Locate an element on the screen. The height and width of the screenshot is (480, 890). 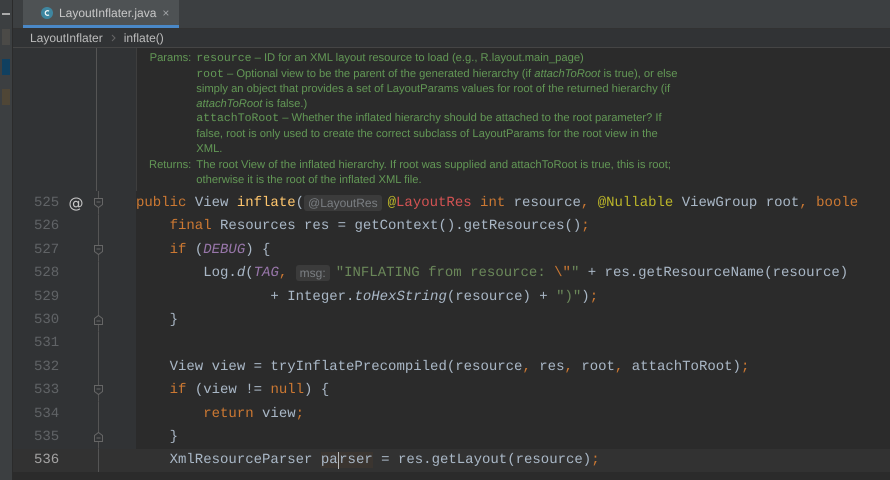
doc-label: Params: is located at coordinates (170, 58).